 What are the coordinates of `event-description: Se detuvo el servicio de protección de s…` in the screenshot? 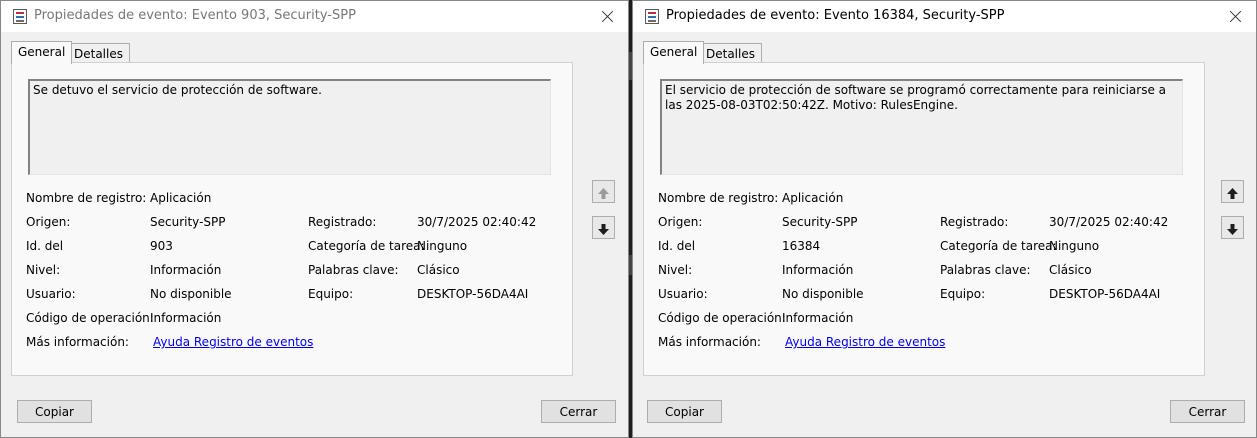 It's located at (289, 127).